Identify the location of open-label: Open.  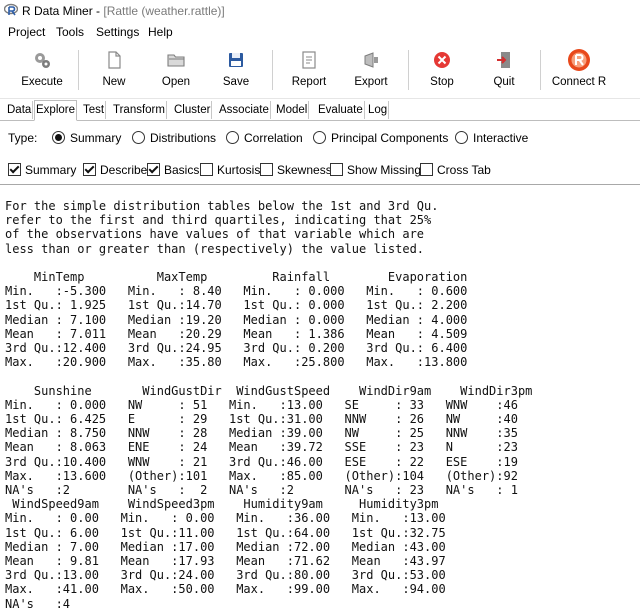
(176, 82).